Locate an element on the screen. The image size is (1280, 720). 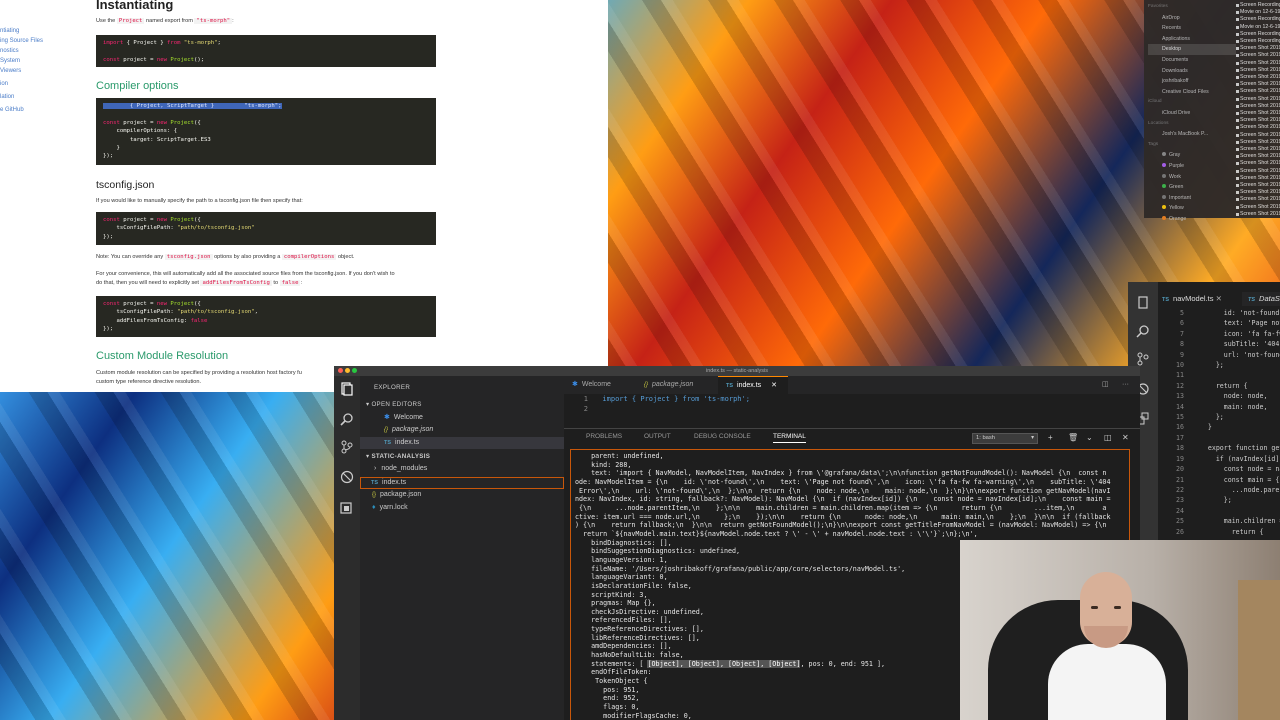
chevron-up-icon: ⌄ is located at coordinates (1089, 437).